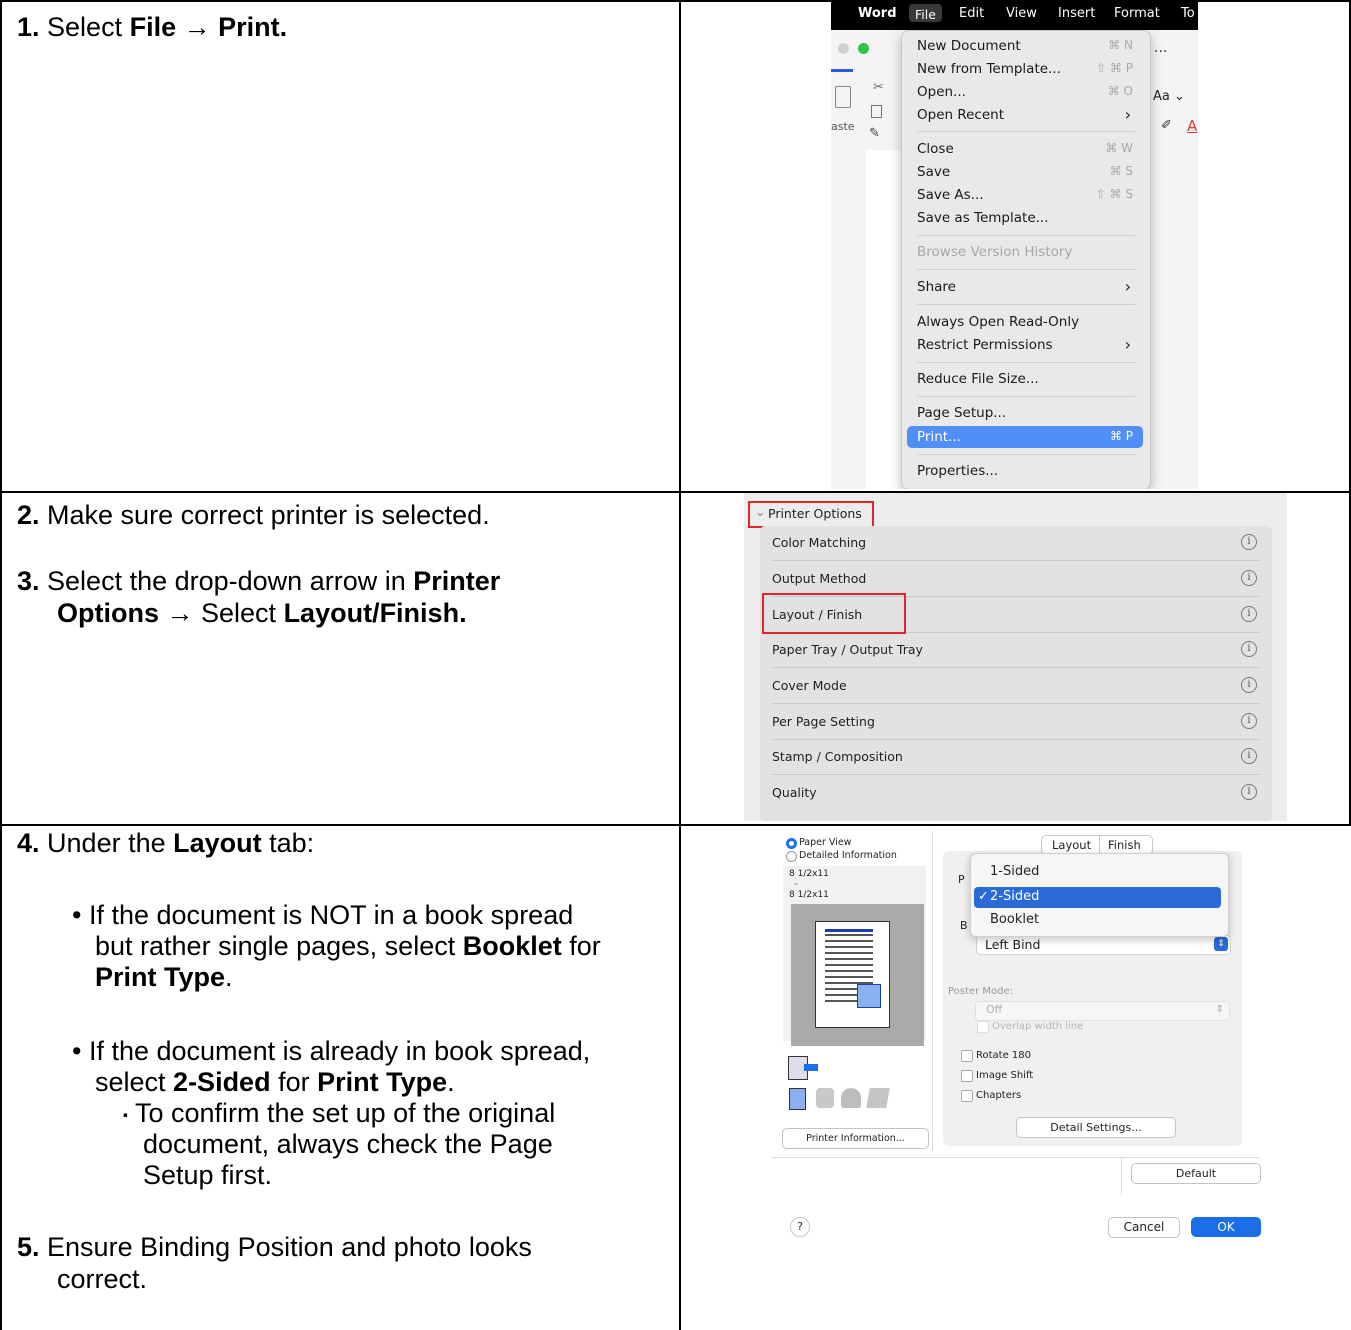 The height and width of the screenshot is (1330, 1351). What do you see at coordinates (863, 48) in the screenshot?
I see `window-zoom-dot` at bounding box center [863, 48].